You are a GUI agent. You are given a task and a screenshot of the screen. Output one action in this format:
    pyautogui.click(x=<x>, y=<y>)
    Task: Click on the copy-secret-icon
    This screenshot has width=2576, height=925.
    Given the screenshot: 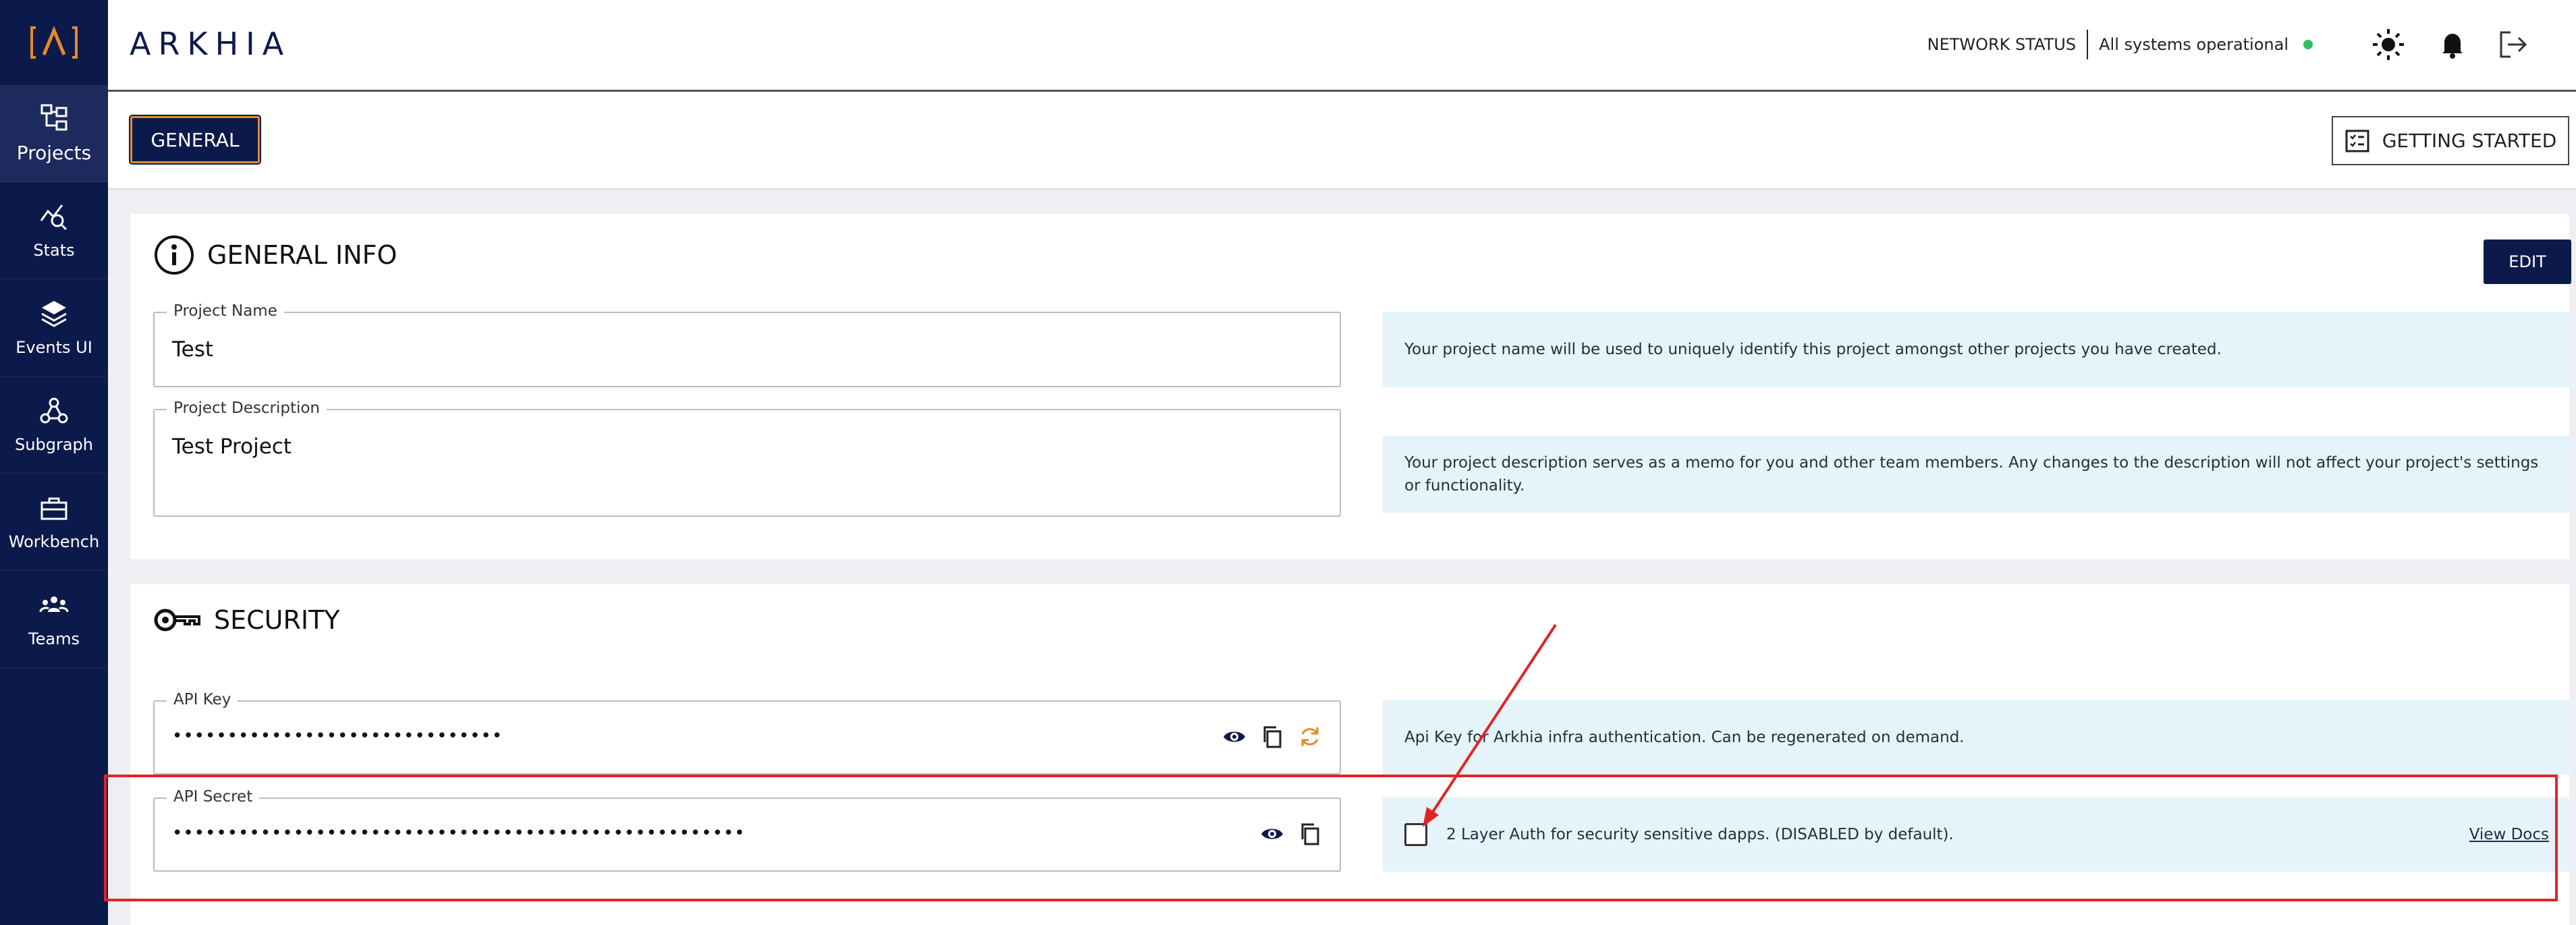 What is the action you would take?
    pyautogui.click(x=1310, y=834)
    